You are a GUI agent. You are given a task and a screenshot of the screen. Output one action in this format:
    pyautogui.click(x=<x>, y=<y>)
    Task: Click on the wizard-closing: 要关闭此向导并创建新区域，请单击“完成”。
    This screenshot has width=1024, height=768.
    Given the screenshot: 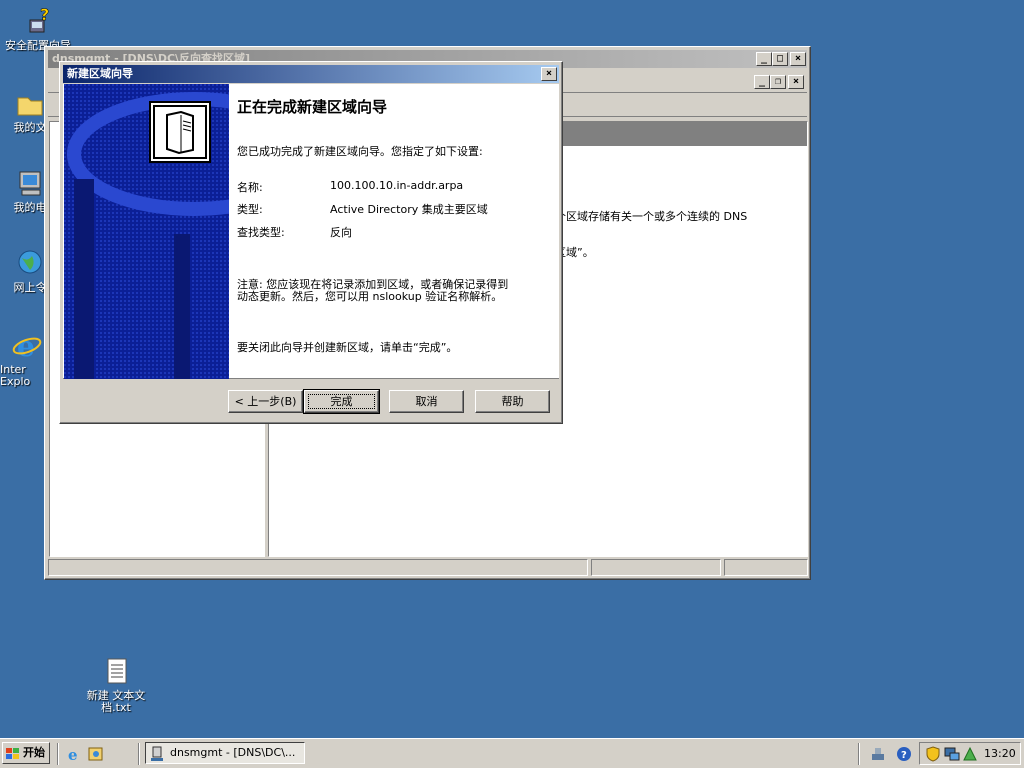 What is the action you would take?
    pyautogui.click(x=347, y=347)
    